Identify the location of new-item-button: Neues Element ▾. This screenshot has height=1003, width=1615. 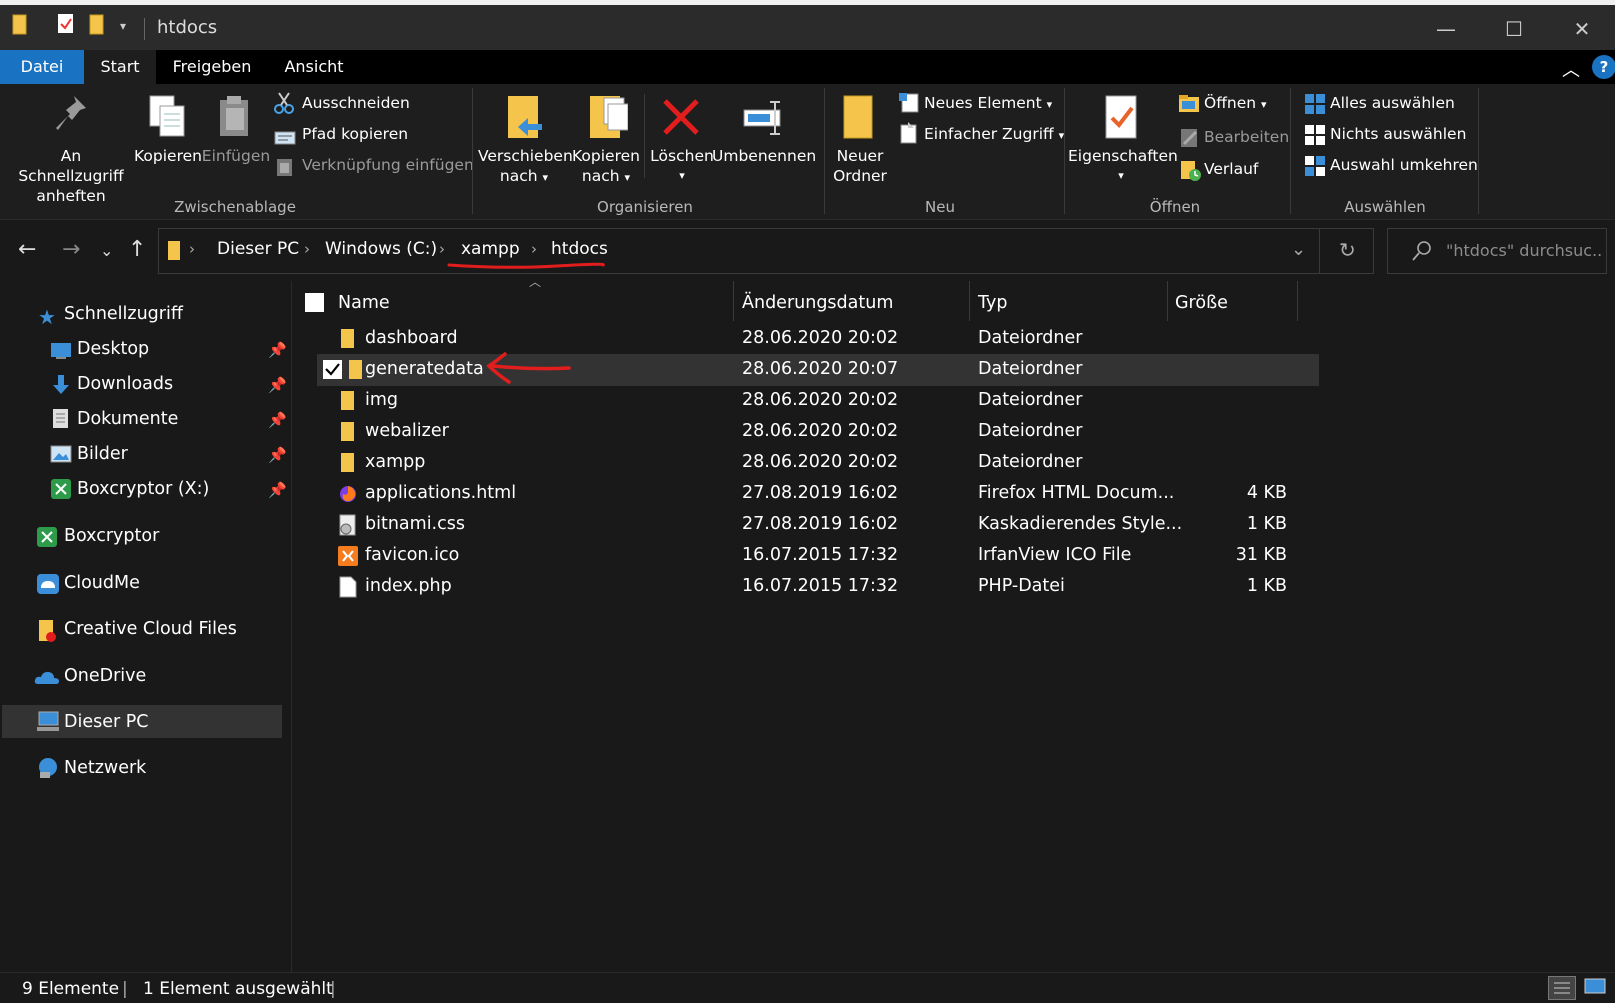
(988, 103).